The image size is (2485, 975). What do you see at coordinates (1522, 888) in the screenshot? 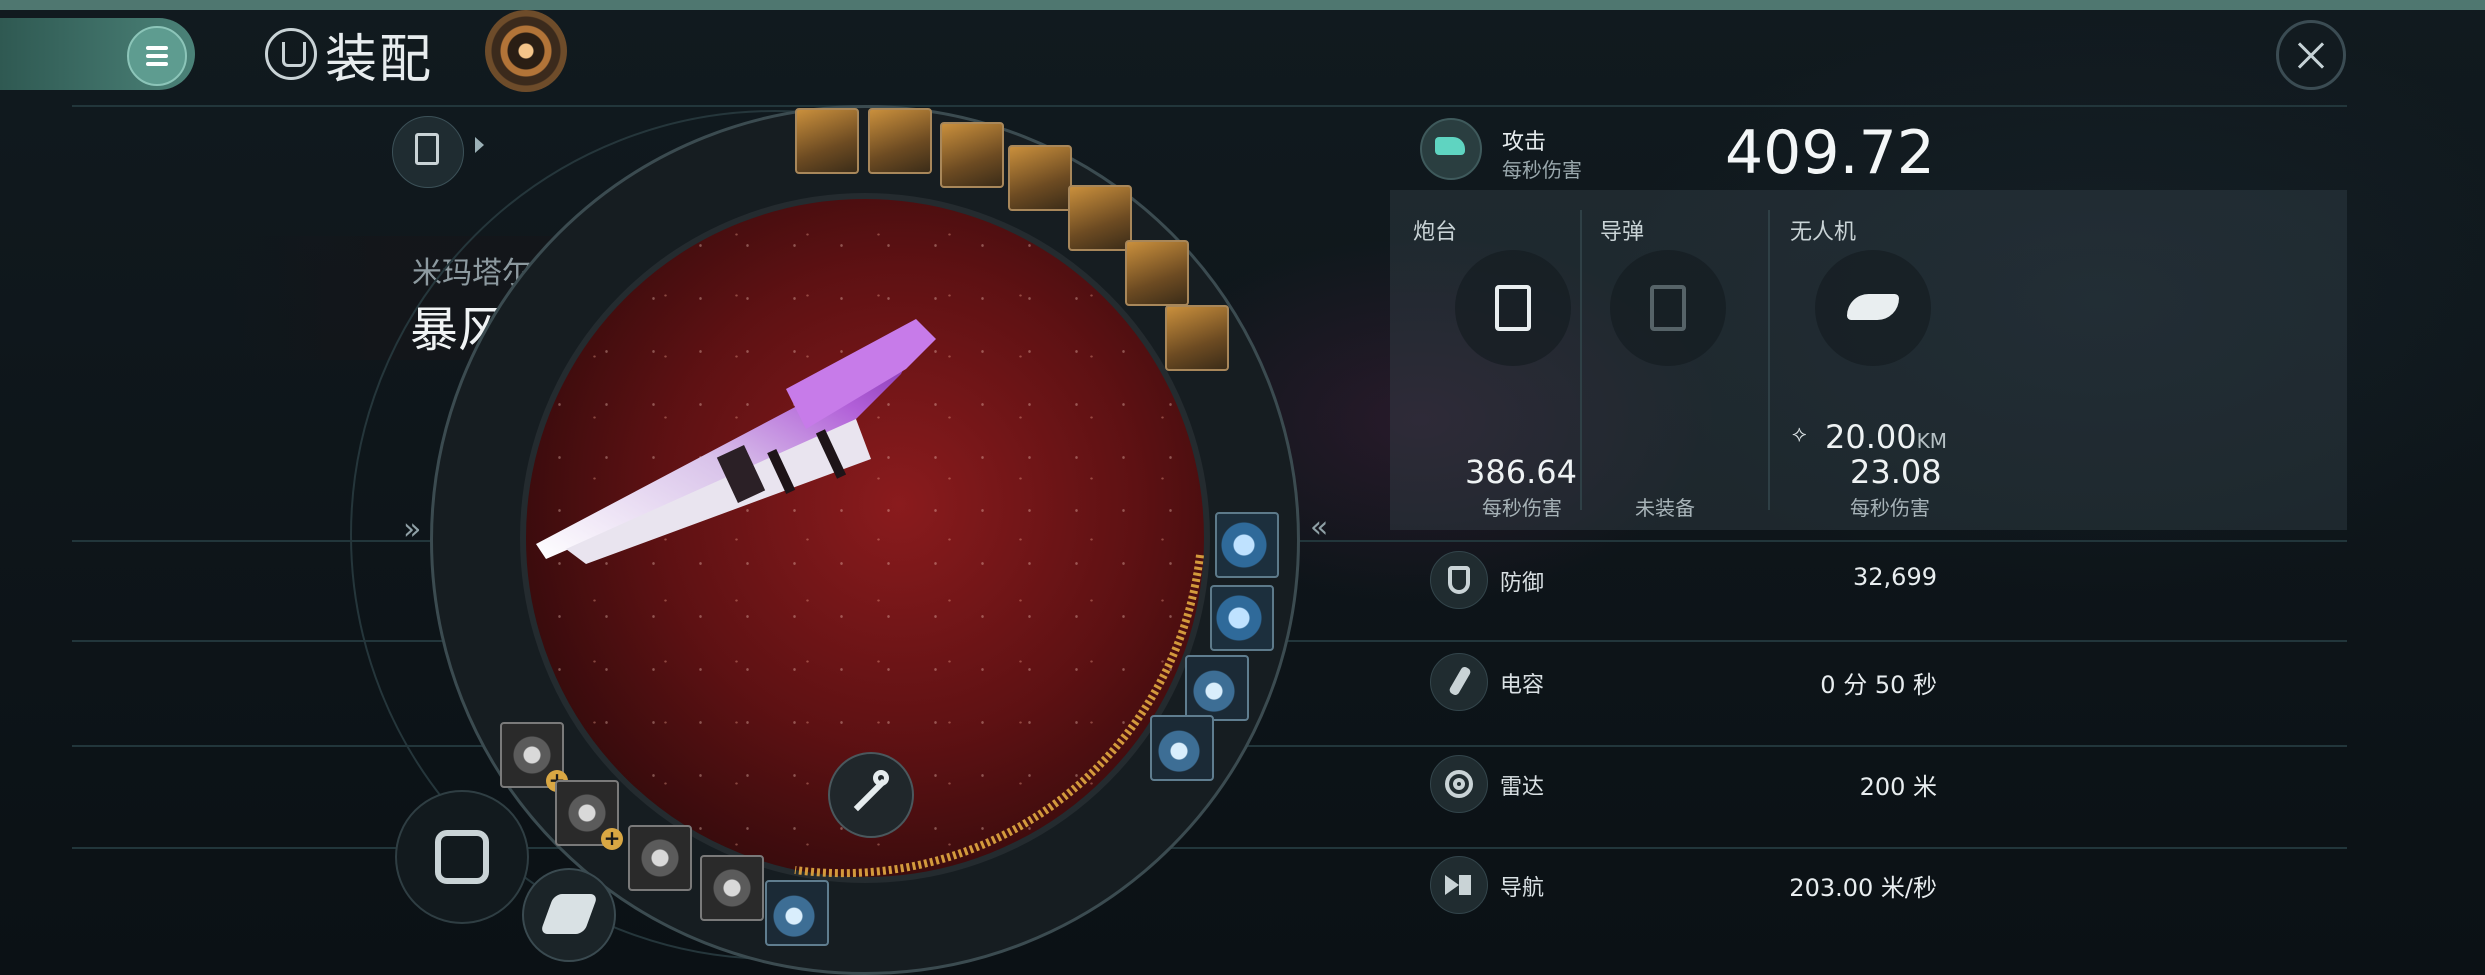
I see `stat-name: 导航` at bounding box center [1522, 888].